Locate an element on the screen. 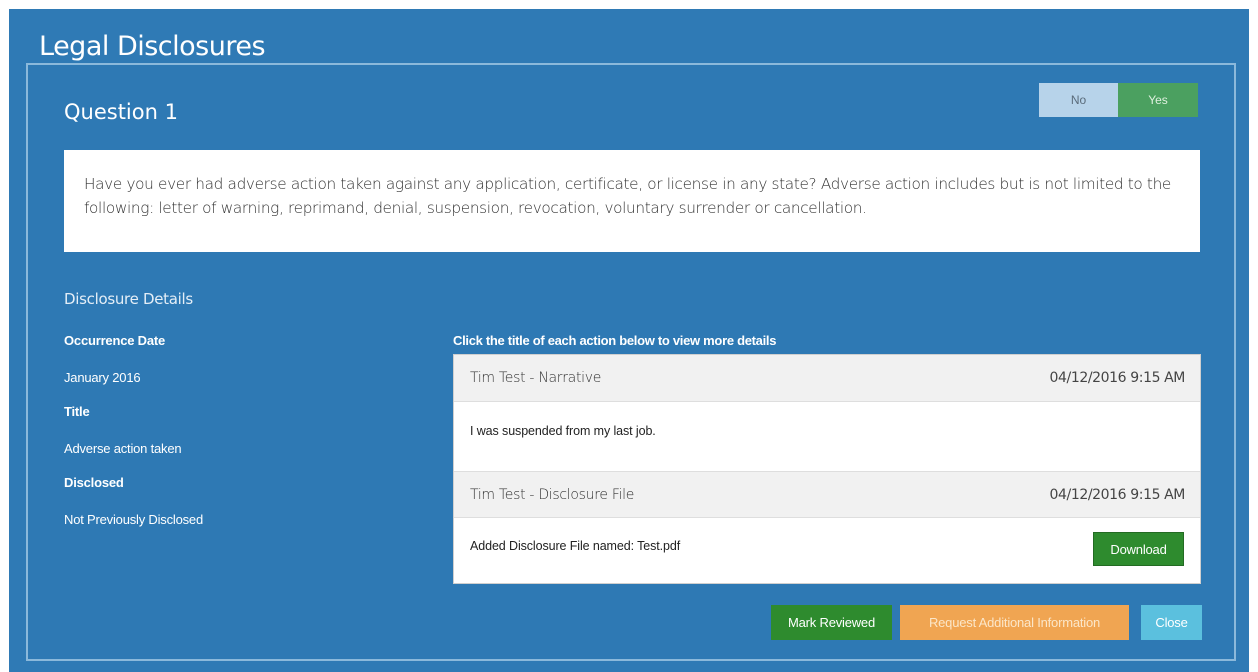 This screenshot has width=1258, height=672. yes-no-toggle: No Yes is located at coordinates (1118, 100).